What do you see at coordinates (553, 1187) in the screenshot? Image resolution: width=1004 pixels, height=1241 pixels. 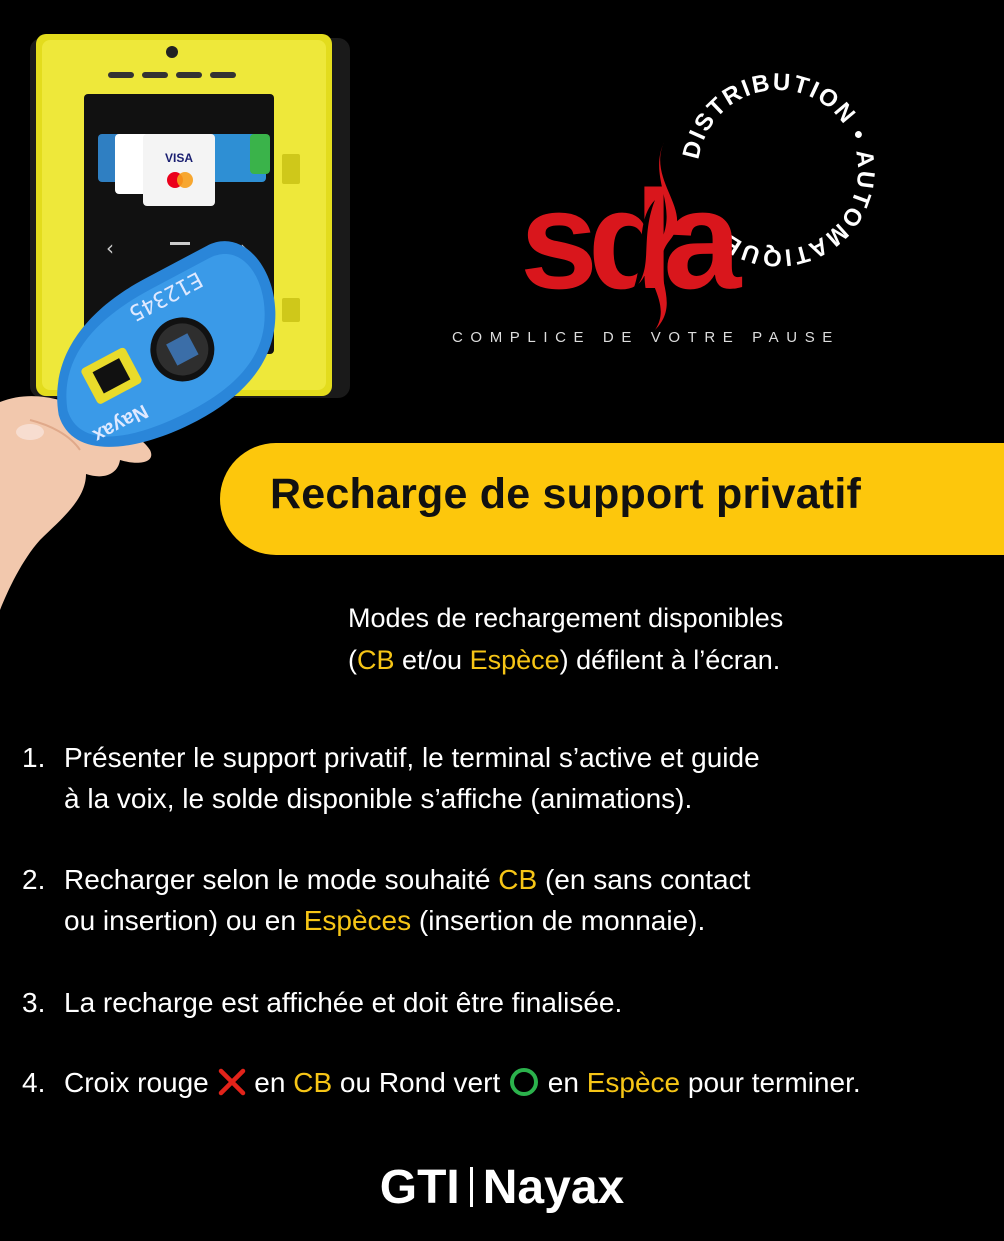 I see `nayax-logo-text: Nayax` at bounding box center [553, 1187].